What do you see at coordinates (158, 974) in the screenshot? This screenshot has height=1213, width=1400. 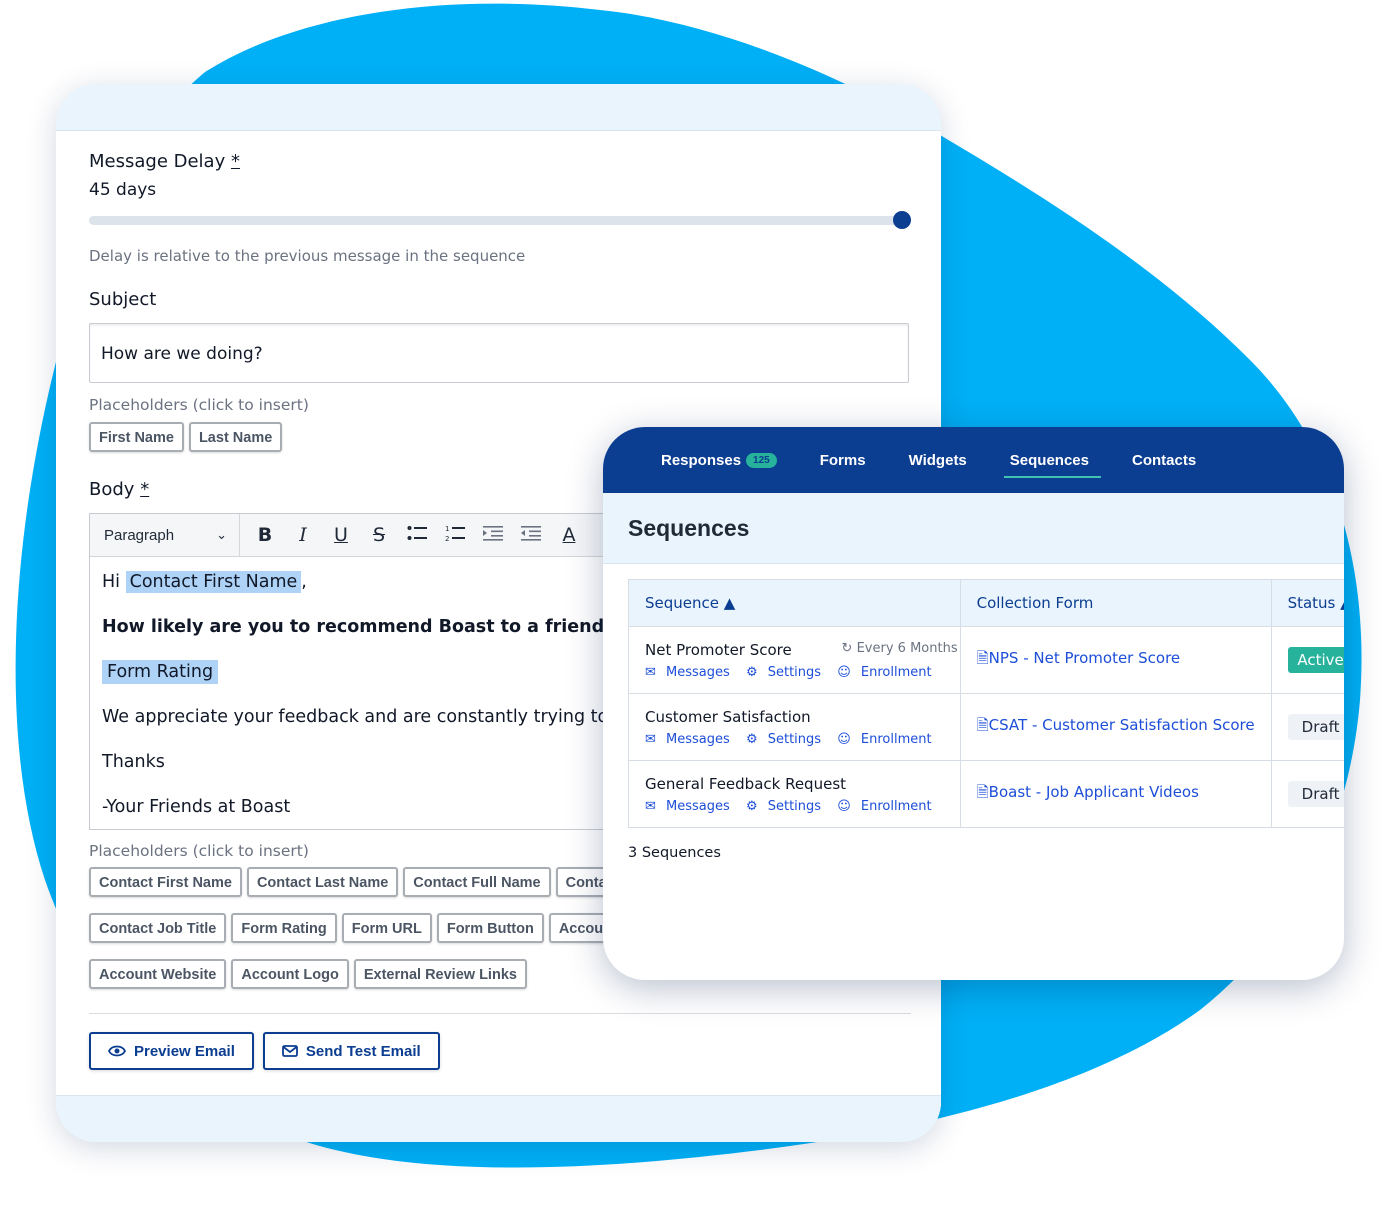 I see `placeholder-chip: Account Website` at bounding box center [158, 974].